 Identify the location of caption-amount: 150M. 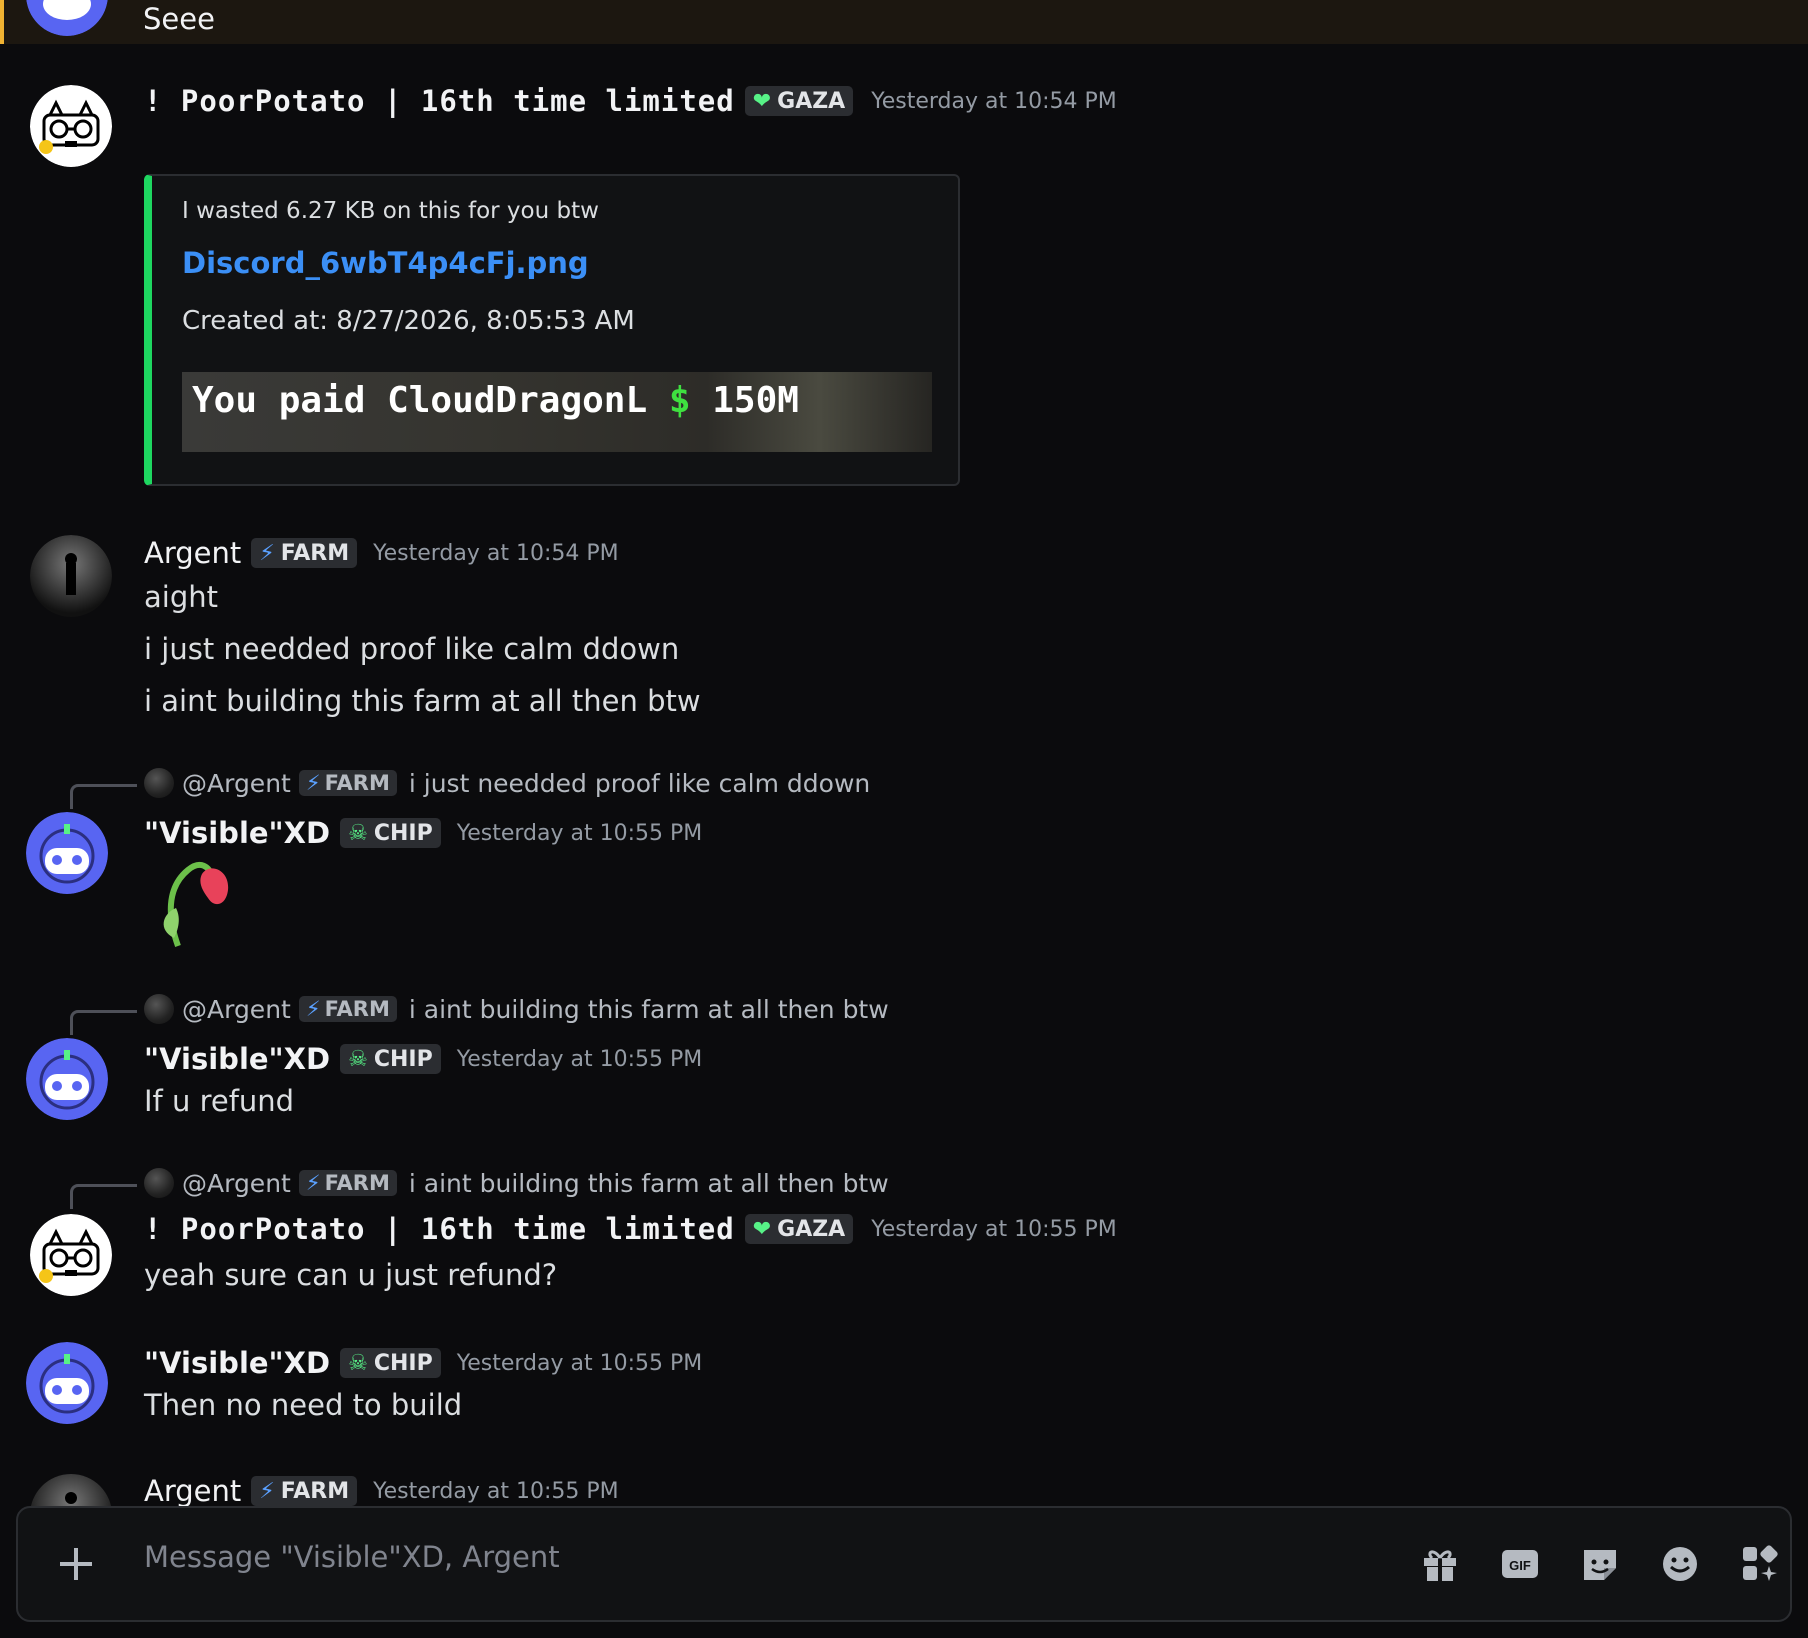
(755, 400).